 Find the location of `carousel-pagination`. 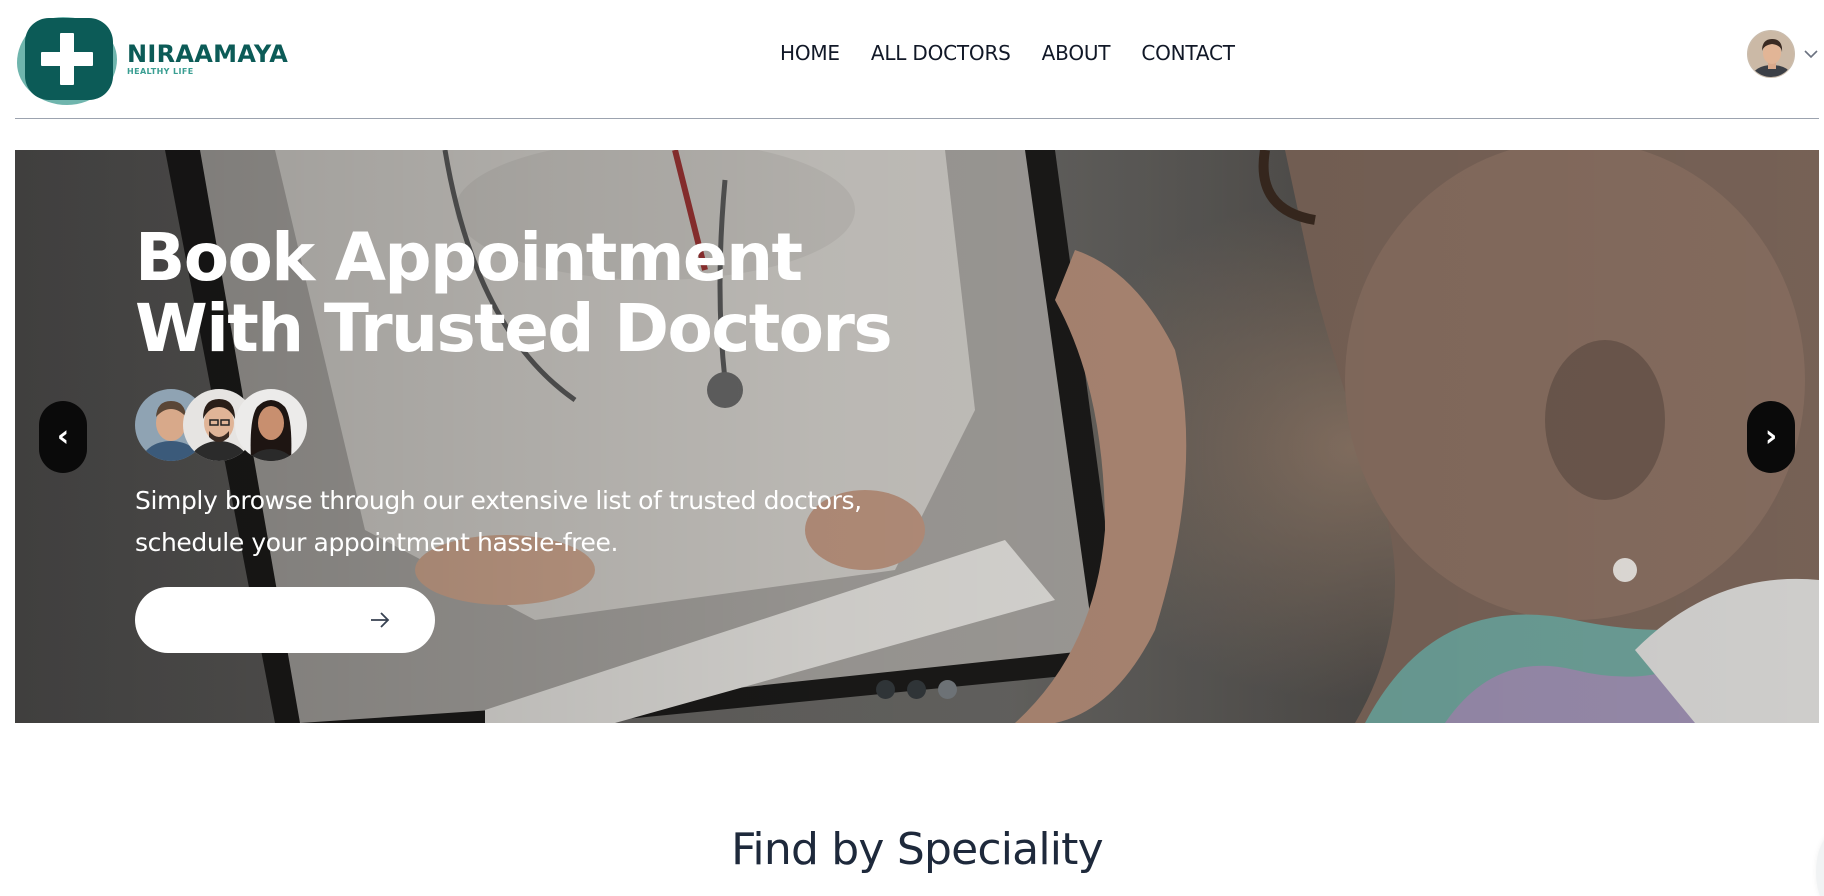

carousel-pagination is located at coordinates (916, 689).